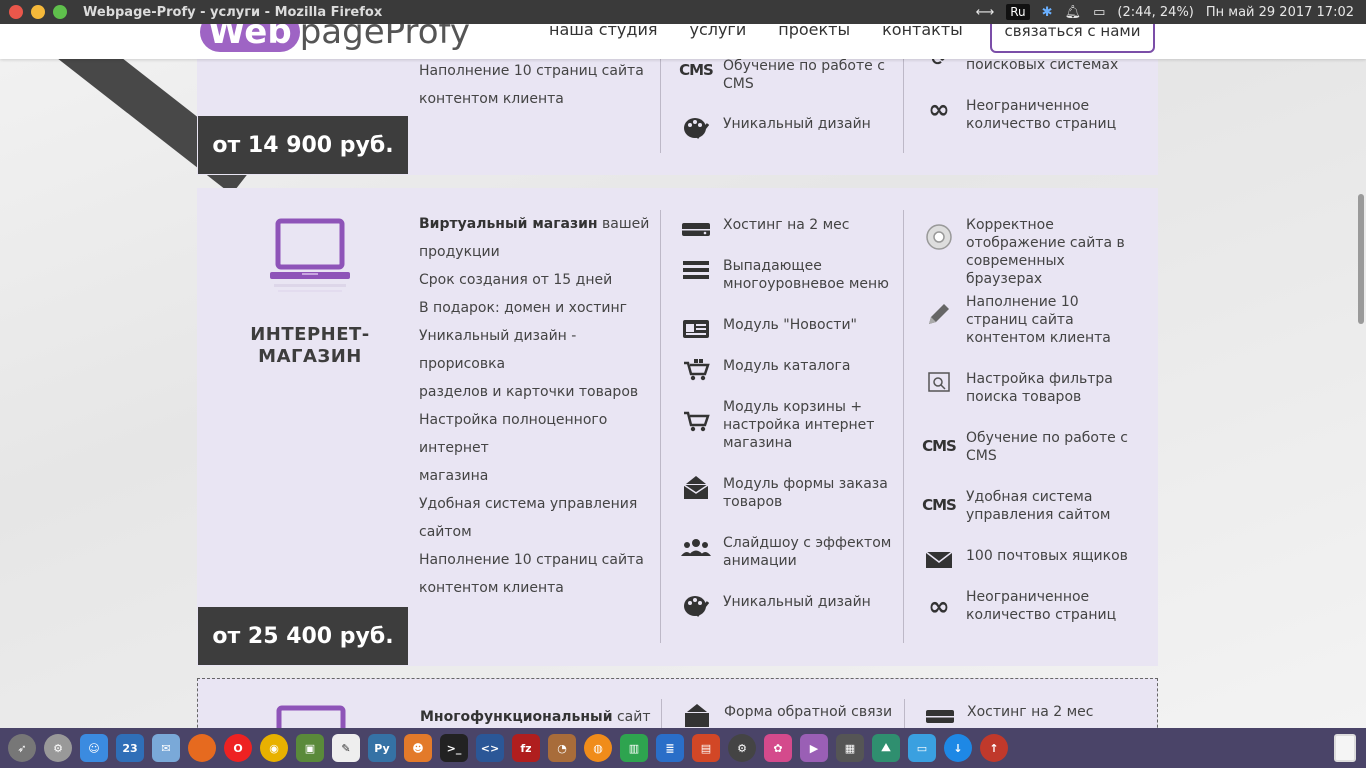 This screenshot has width=1366, height=768. What do you see at coordinates (696, 488) in the screenshot?
I see `mail-form-icon` at bounding box center [696, 488].